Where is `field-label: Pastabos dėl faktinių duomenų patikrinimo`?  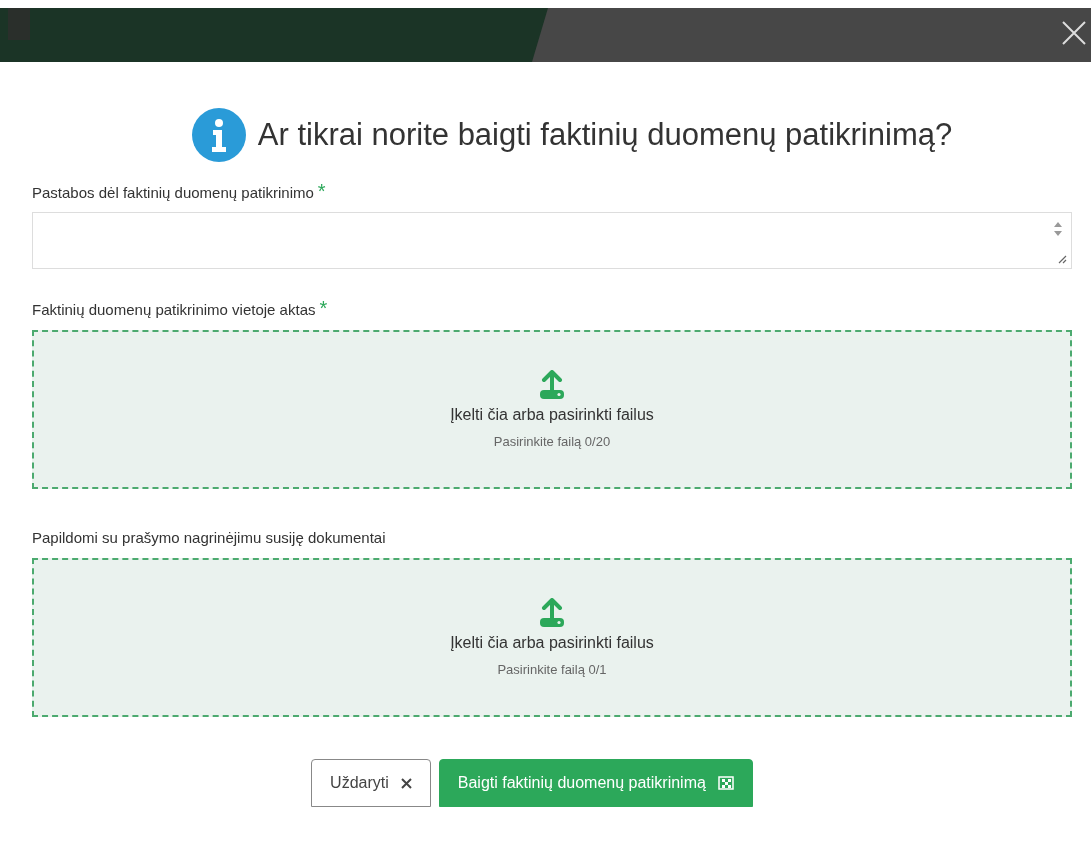 field-label: Pastabos dėl faktinių duomenų patikrinimo is located at coordinates (173, 192).